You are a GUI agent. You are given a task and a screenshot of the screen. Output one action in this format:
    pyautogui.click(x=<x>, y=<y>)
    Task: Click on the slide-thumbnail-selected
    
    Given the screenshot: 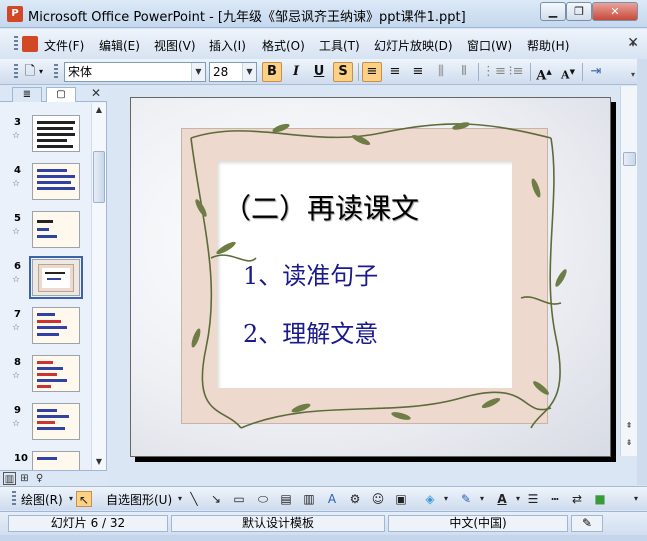 What is the action you would take?
    pyautogui.click(x=56, y=277)
    